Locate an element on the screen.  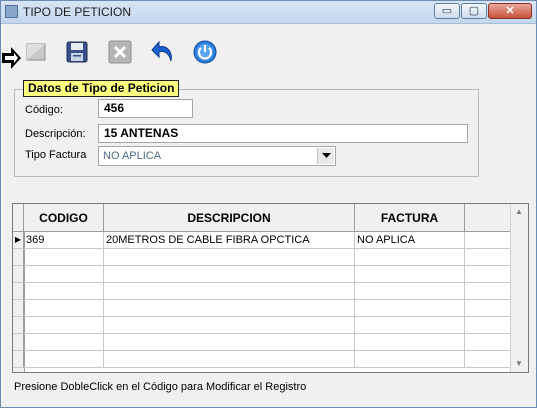
tipo-factura-select: NO APLICA is located at coordinates (217, 156).